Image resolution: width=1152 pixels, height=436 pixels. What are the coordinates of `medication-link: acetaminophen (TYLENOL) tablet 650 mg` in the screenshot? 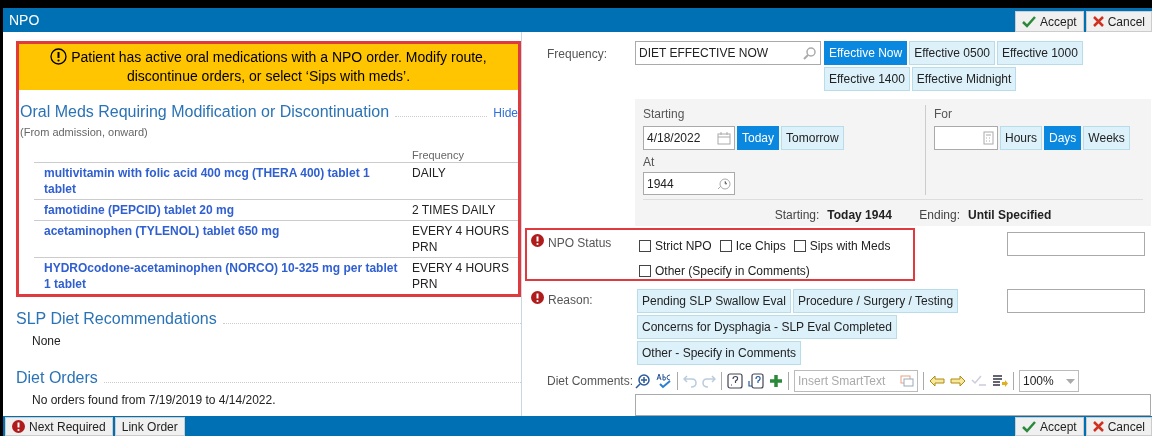 It's located at (228, 238).